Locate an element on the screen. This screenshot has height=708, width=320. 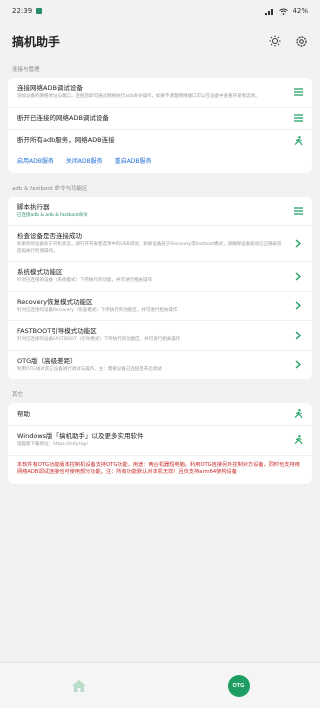
status-time: 22:39 is located at coordinates (22, 11).